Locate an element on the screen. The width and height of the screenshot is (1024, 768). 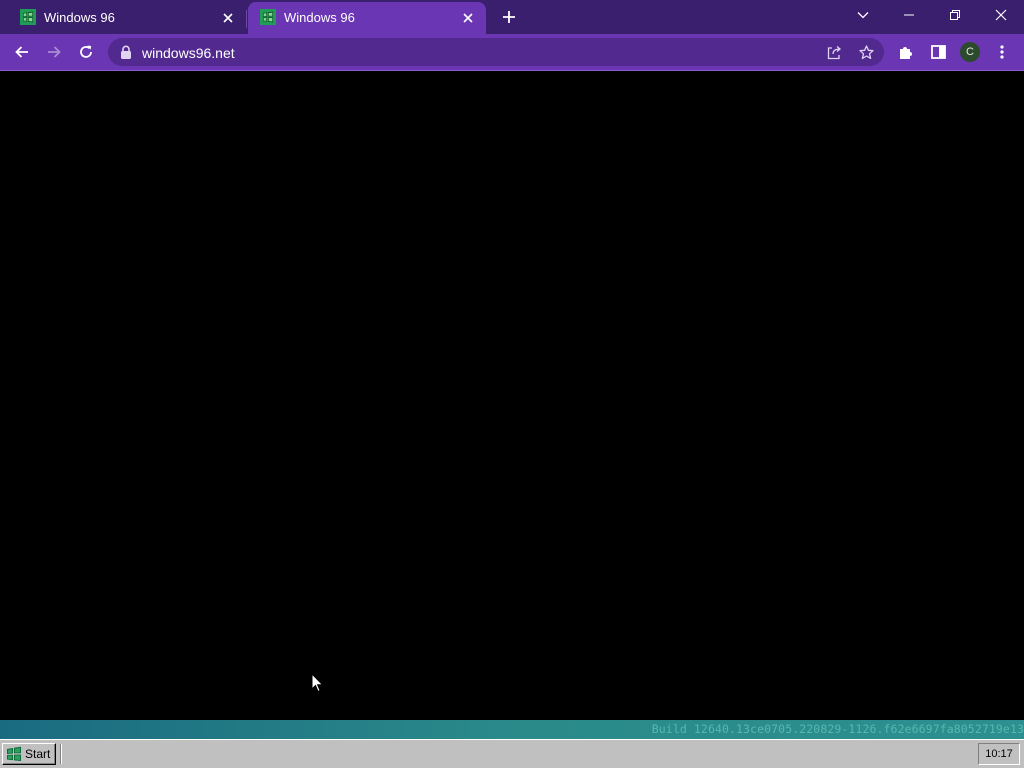
side-panel-icon is located at coordinates (938, 52).